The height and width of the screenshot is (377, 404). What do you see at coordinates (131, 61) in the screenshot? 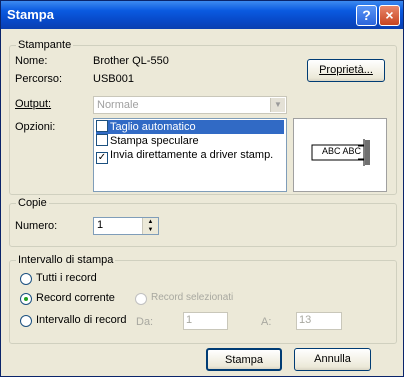
I see `printer-name-value: Brother QL-550` at bounding box center [131, 61].